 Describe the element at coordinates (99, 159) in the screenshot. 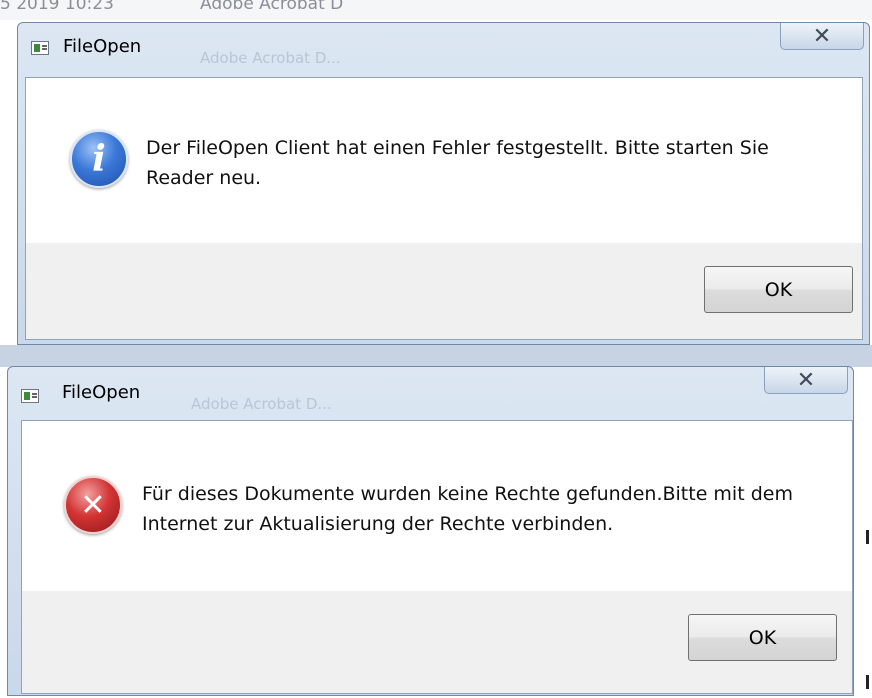

I see `information-icon: i` at that location.